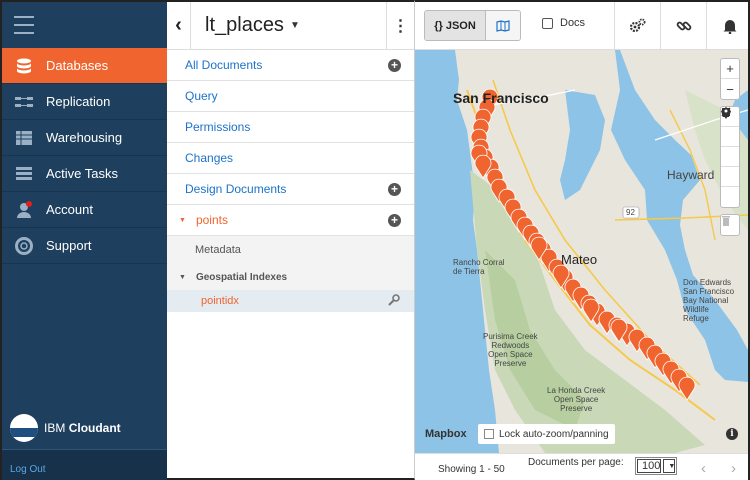  What do you see at coordinates (24, 138) in the screenshot?
I see `warehousing-icon` at bounding box center [24, 138].